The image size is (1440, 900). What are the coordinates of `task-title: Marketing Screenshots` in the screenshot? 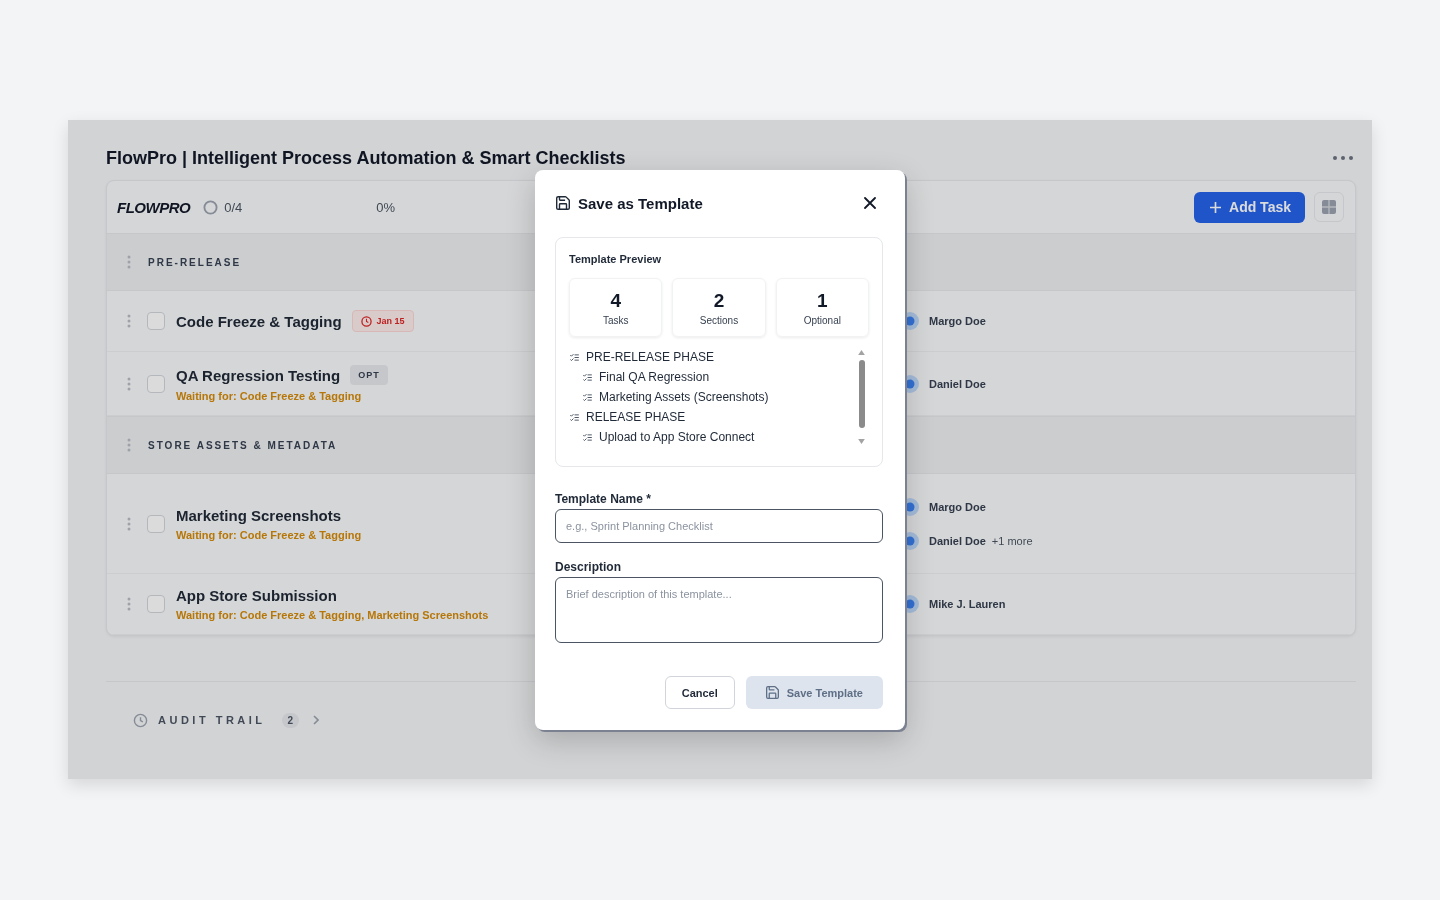 It's located at (259, 515).